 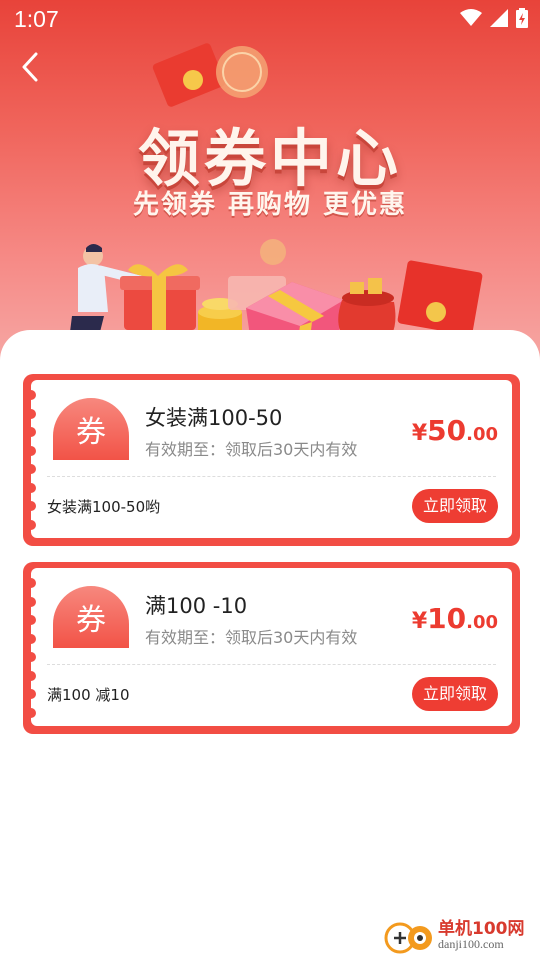 What do you see at coordinates (481, 929) in the screenshot?
I see `watermark-name: 单机100网` at bounding box center [481, 929].